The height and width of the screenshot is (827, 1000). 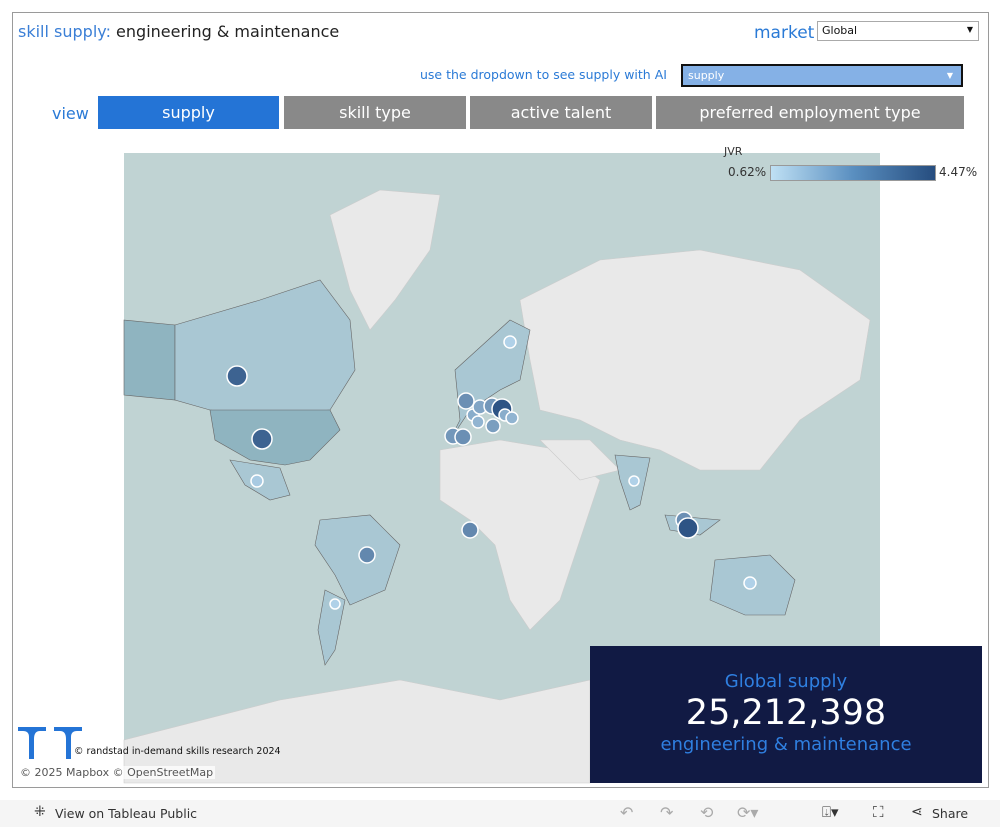 What do you see at coordinates (747, 812) in the screenshot?
I see `refresh-icon: ⟳▾` at bounding box center [747, 812].